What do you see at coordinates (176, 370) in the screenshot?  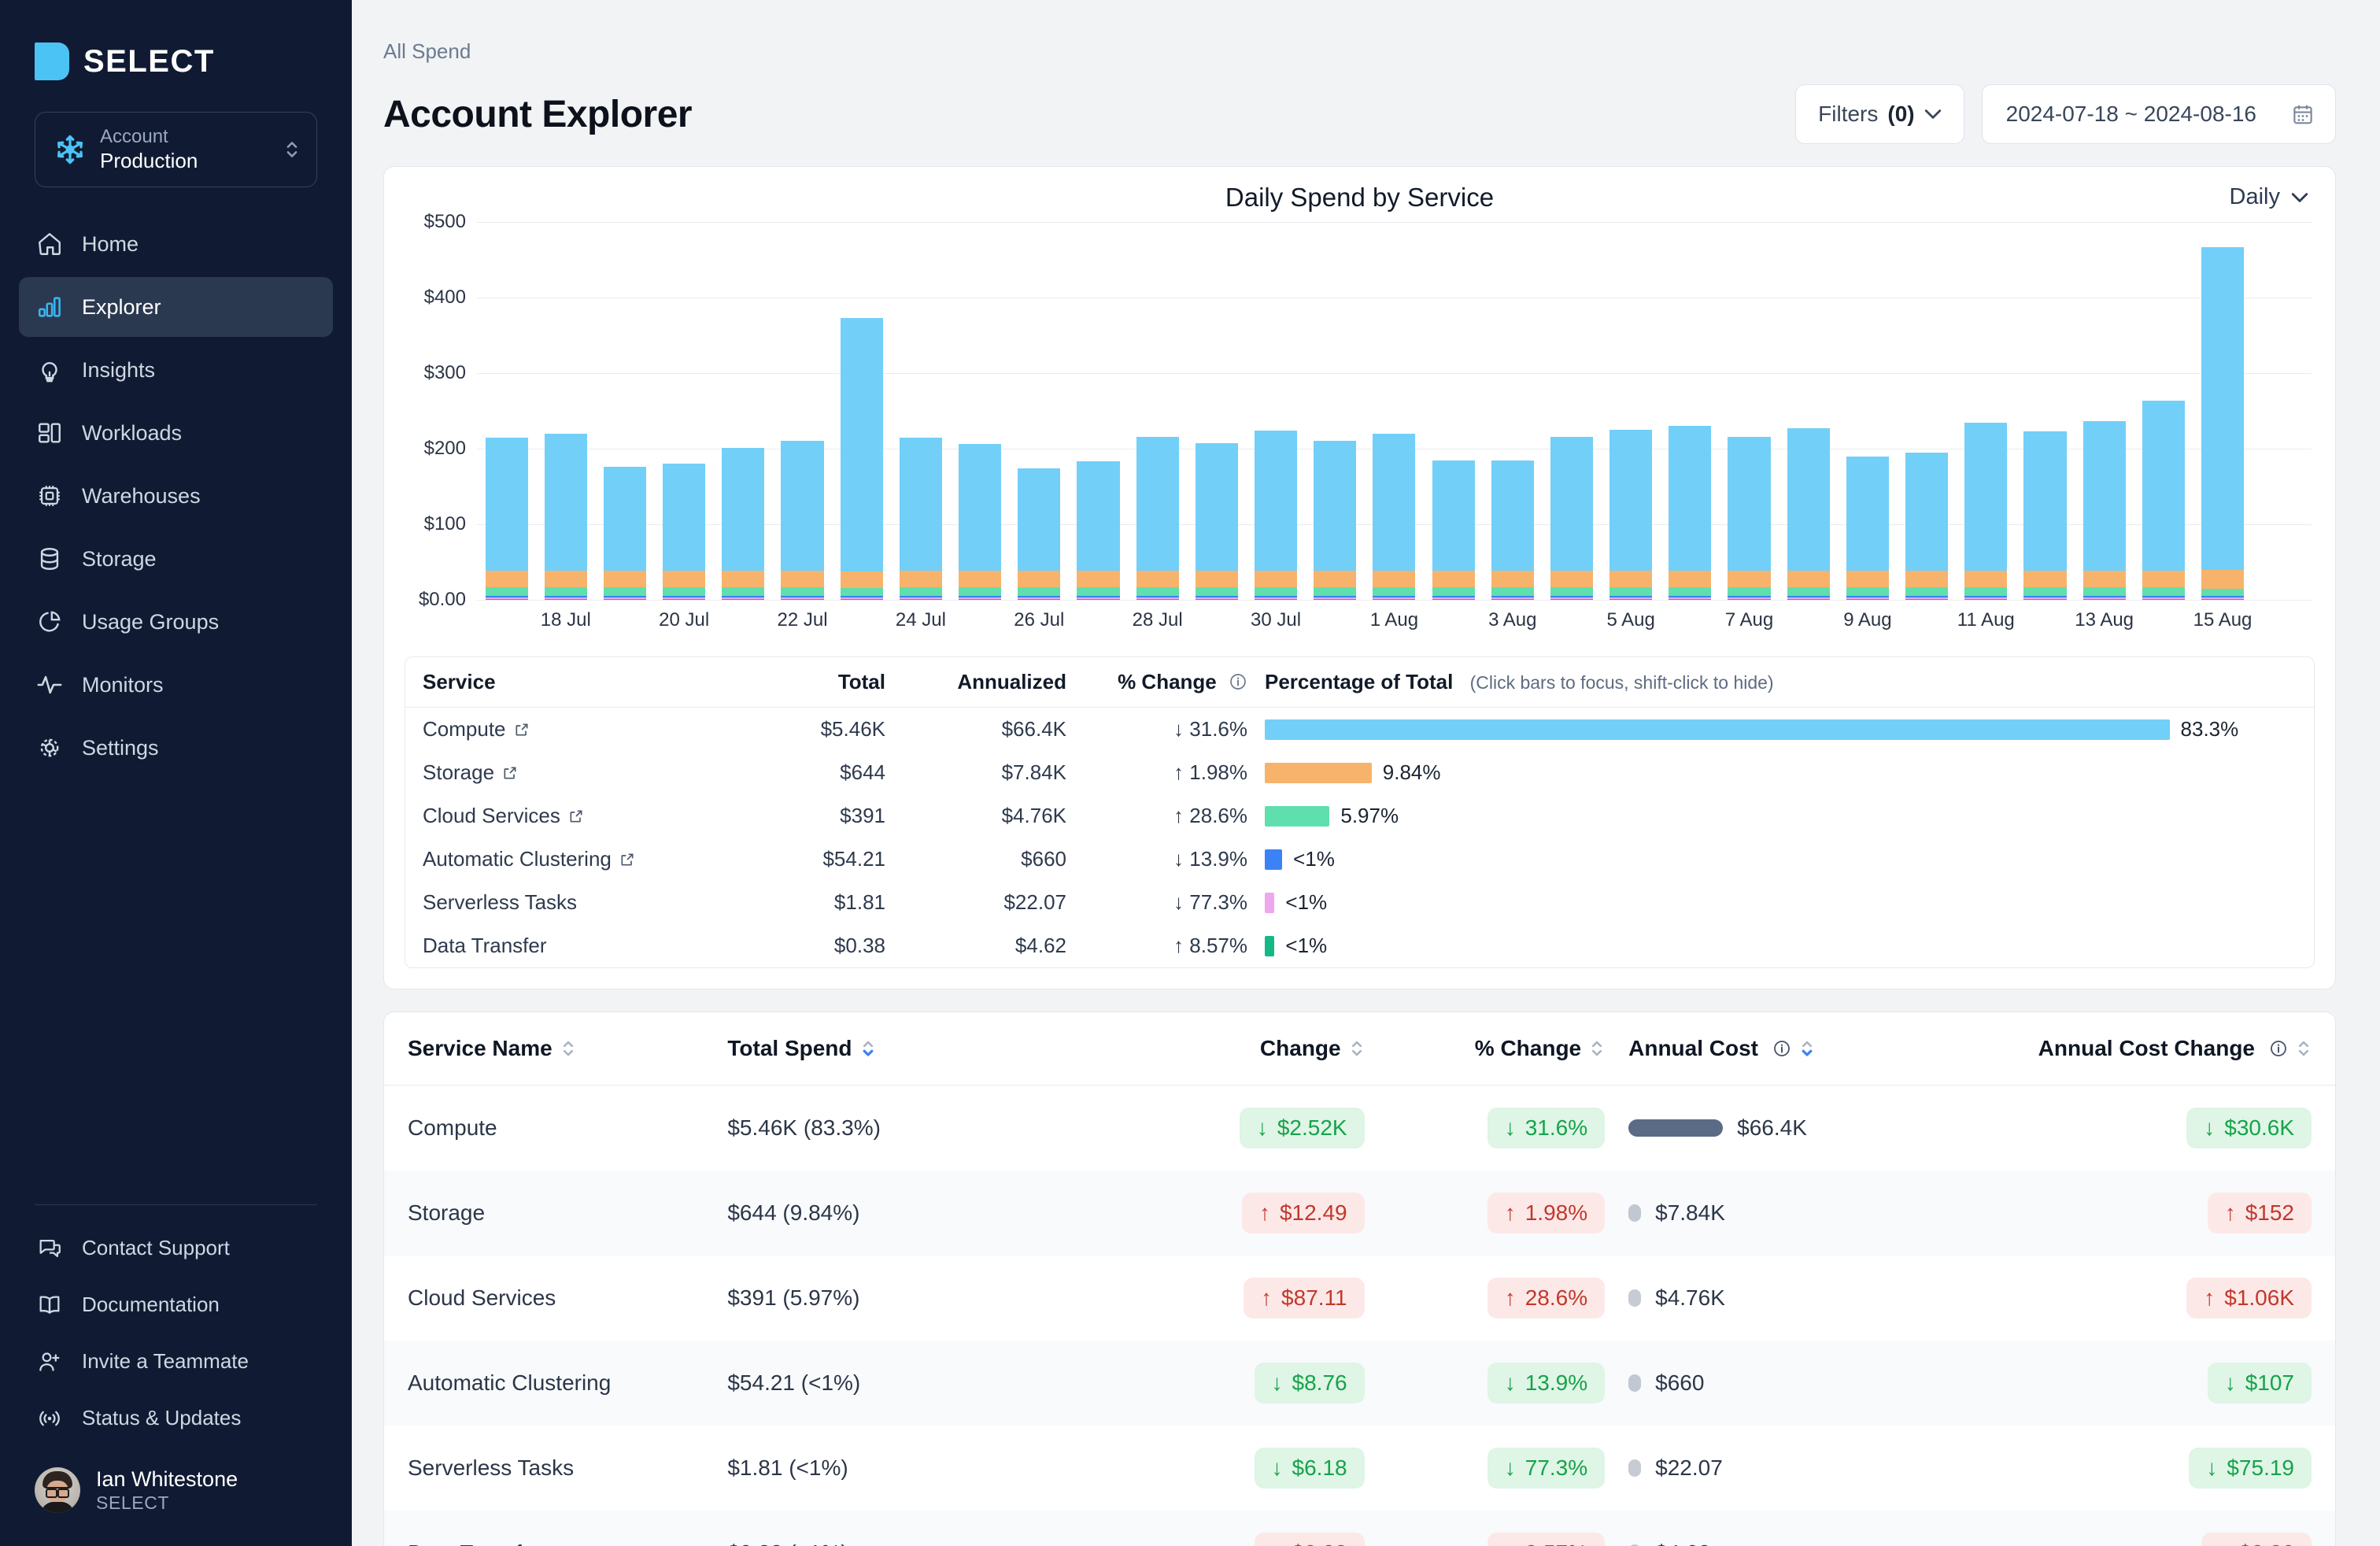 I see `sidebar-item-insights: Insights` at bounding box center [176, 370].